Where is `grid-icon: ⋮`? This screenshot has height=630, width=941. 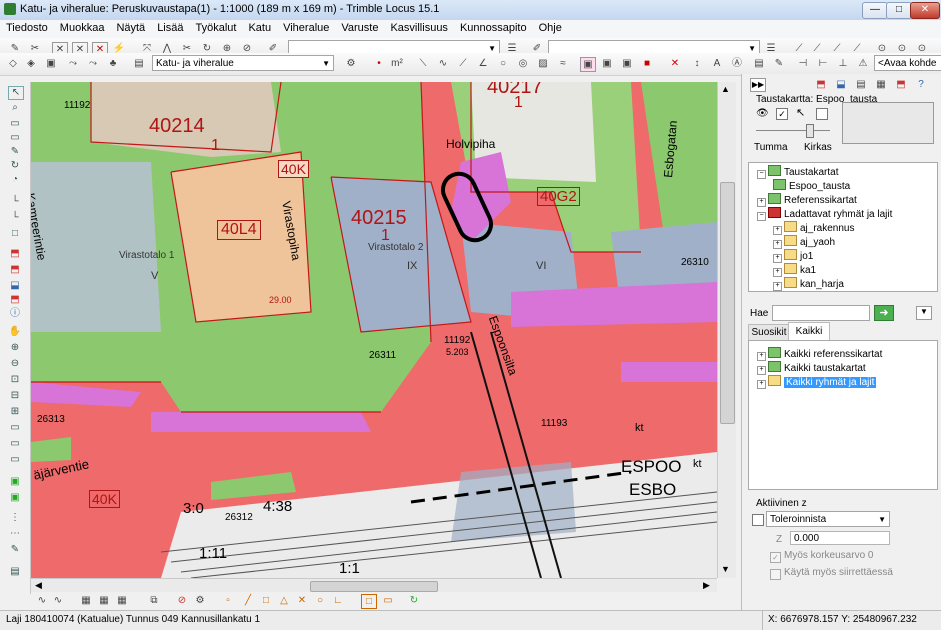
grid-icon: ⋮ is located at coordinates (15, 518).